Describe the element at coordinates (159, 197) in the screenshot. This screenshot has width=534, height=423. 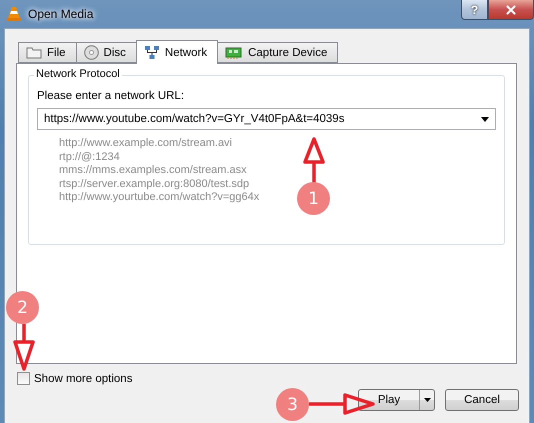
I see `example-url: http://www.yourtube.com/watch?v=gg64x` at that location.